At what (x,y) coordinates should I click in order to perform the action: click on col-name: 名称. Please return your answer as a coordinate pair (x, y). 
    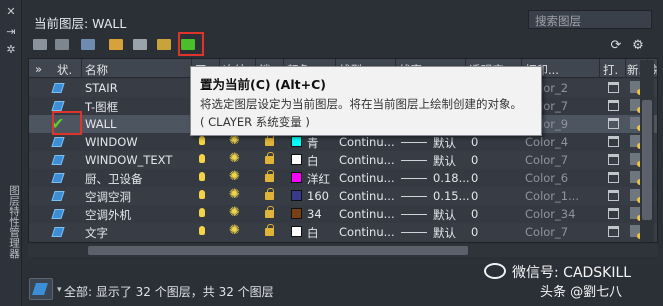
    Looking at the image, I should click on (96, 70).